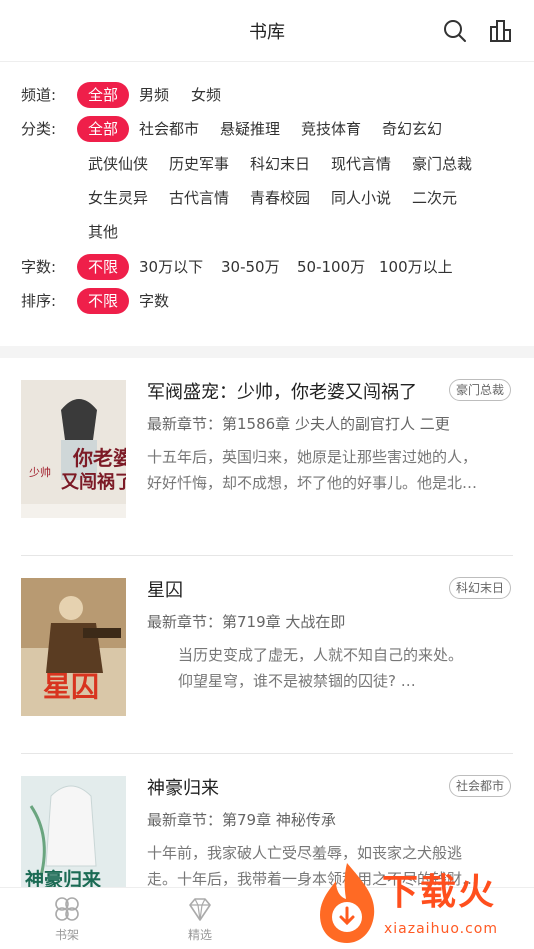  Describe the element at coordinates (199, 198) in the screenshot. I see `category-option: 古代言情` at that location.